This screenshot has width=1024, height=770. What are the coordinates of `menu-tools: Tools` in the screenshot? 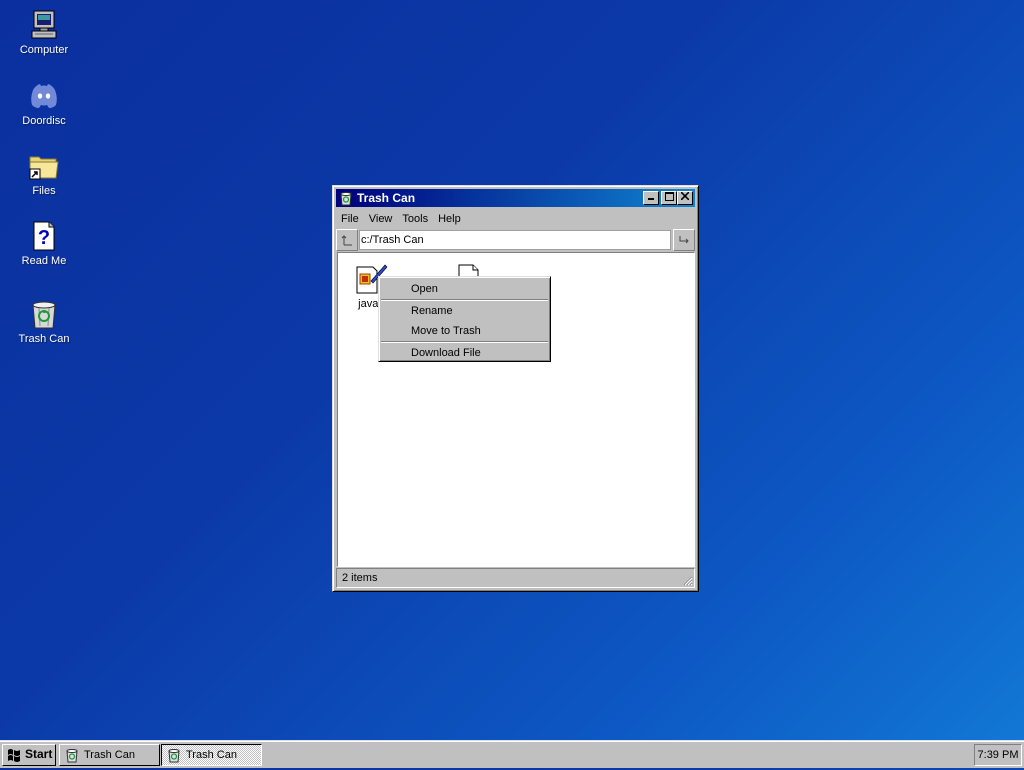 It's located at (415, 219).